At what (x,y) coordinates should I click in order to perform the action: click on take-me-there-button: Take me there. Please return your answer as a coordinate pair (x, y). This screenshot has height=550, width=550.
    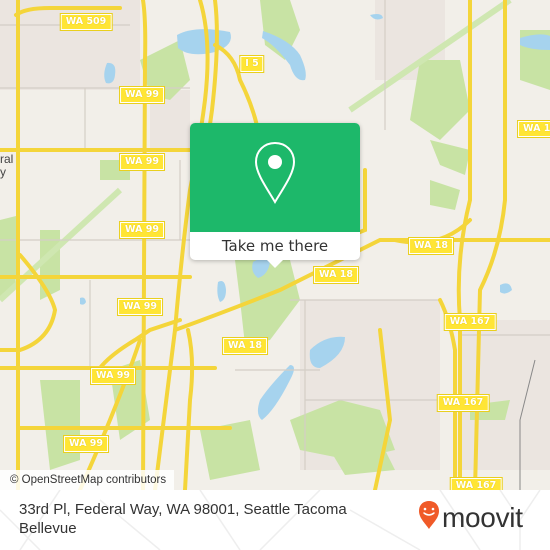
    Looking at the image, I should click on (275, 246).